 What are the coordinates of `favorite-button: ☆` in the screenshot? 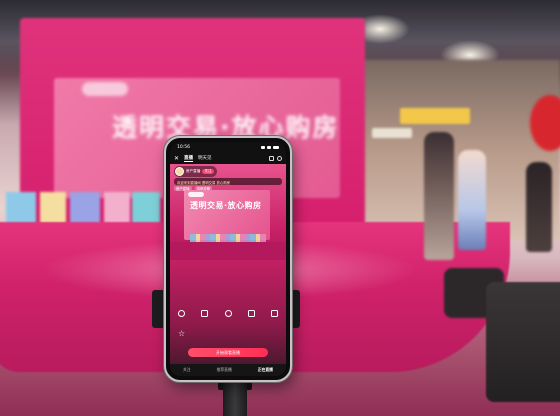 It's located at (181, 334).